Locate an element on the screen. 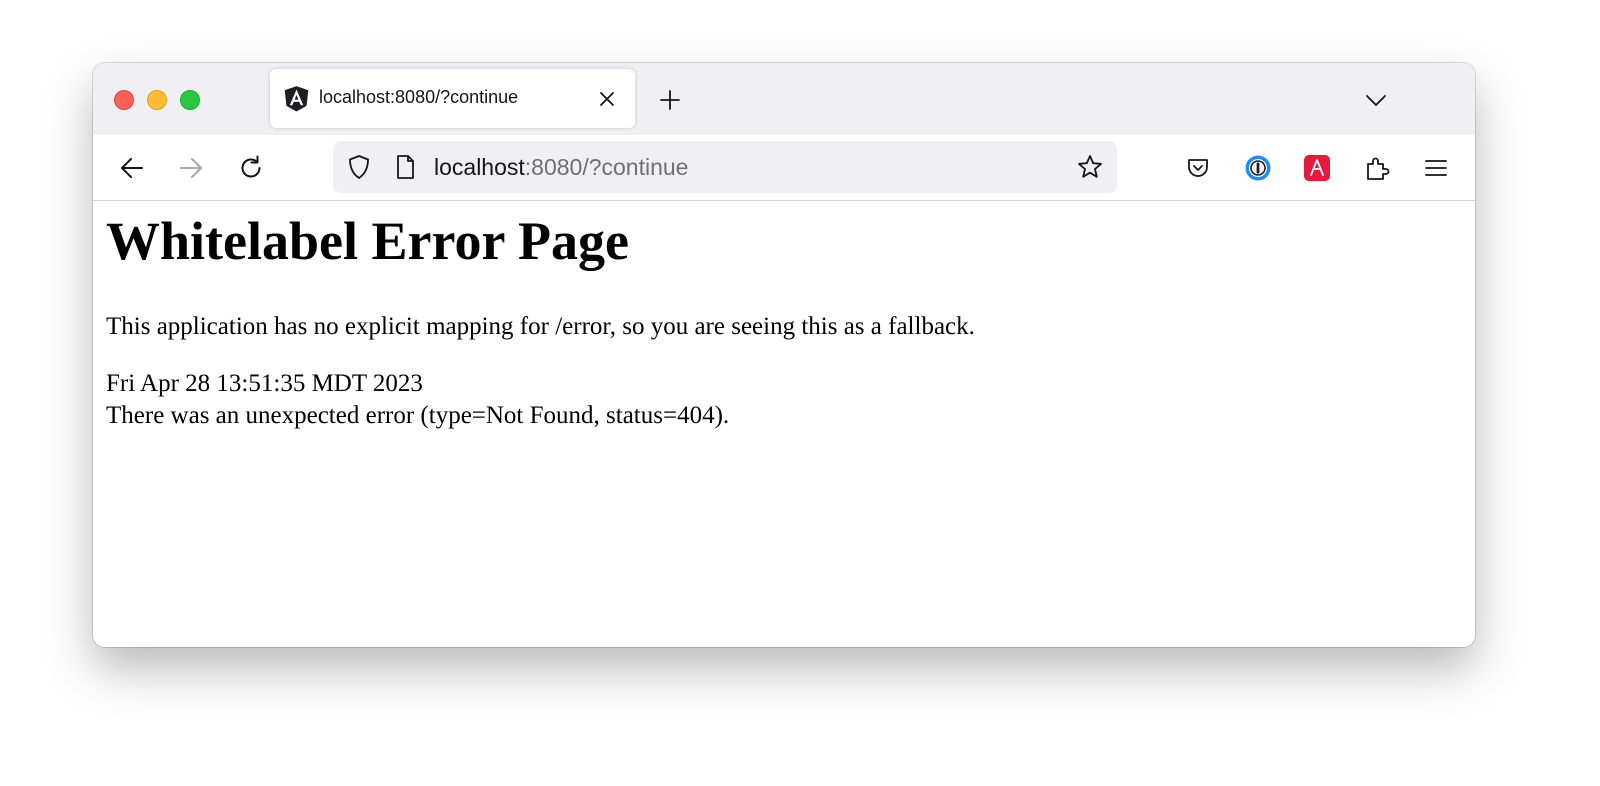  shield-icon is located at coordinates (359, 167).